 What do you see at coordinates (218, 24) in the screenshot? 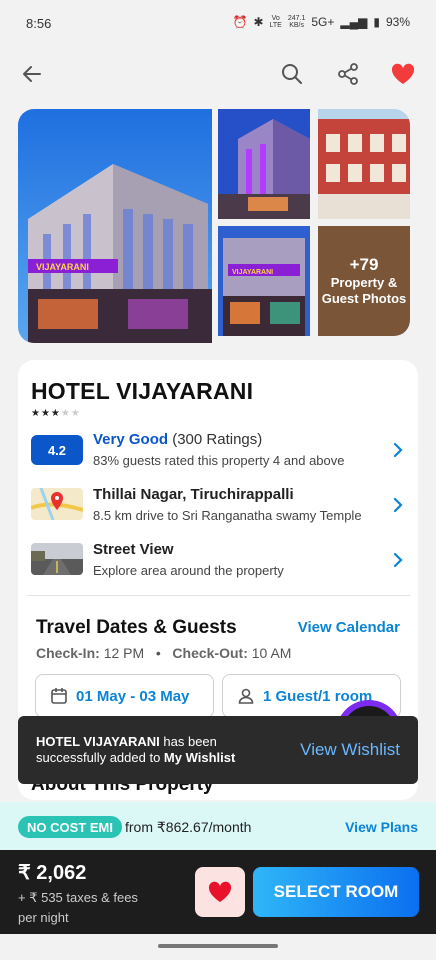
I see `status-bar: 8:56 ⏰ ✱ Vo LTE 247.1 KB/s 5G+ ▂▄▆ ▮ 93%` at bounding box center [218, 24].